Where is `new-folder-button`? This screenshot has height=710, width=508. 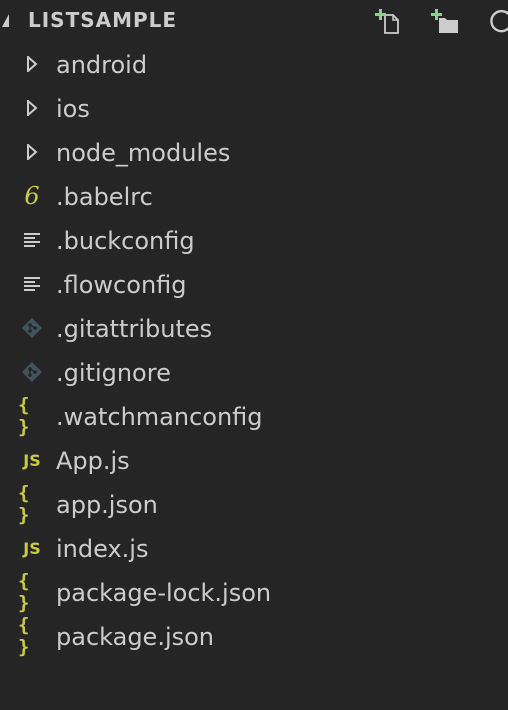
new-folder-button is located at coordinates (445, 21).